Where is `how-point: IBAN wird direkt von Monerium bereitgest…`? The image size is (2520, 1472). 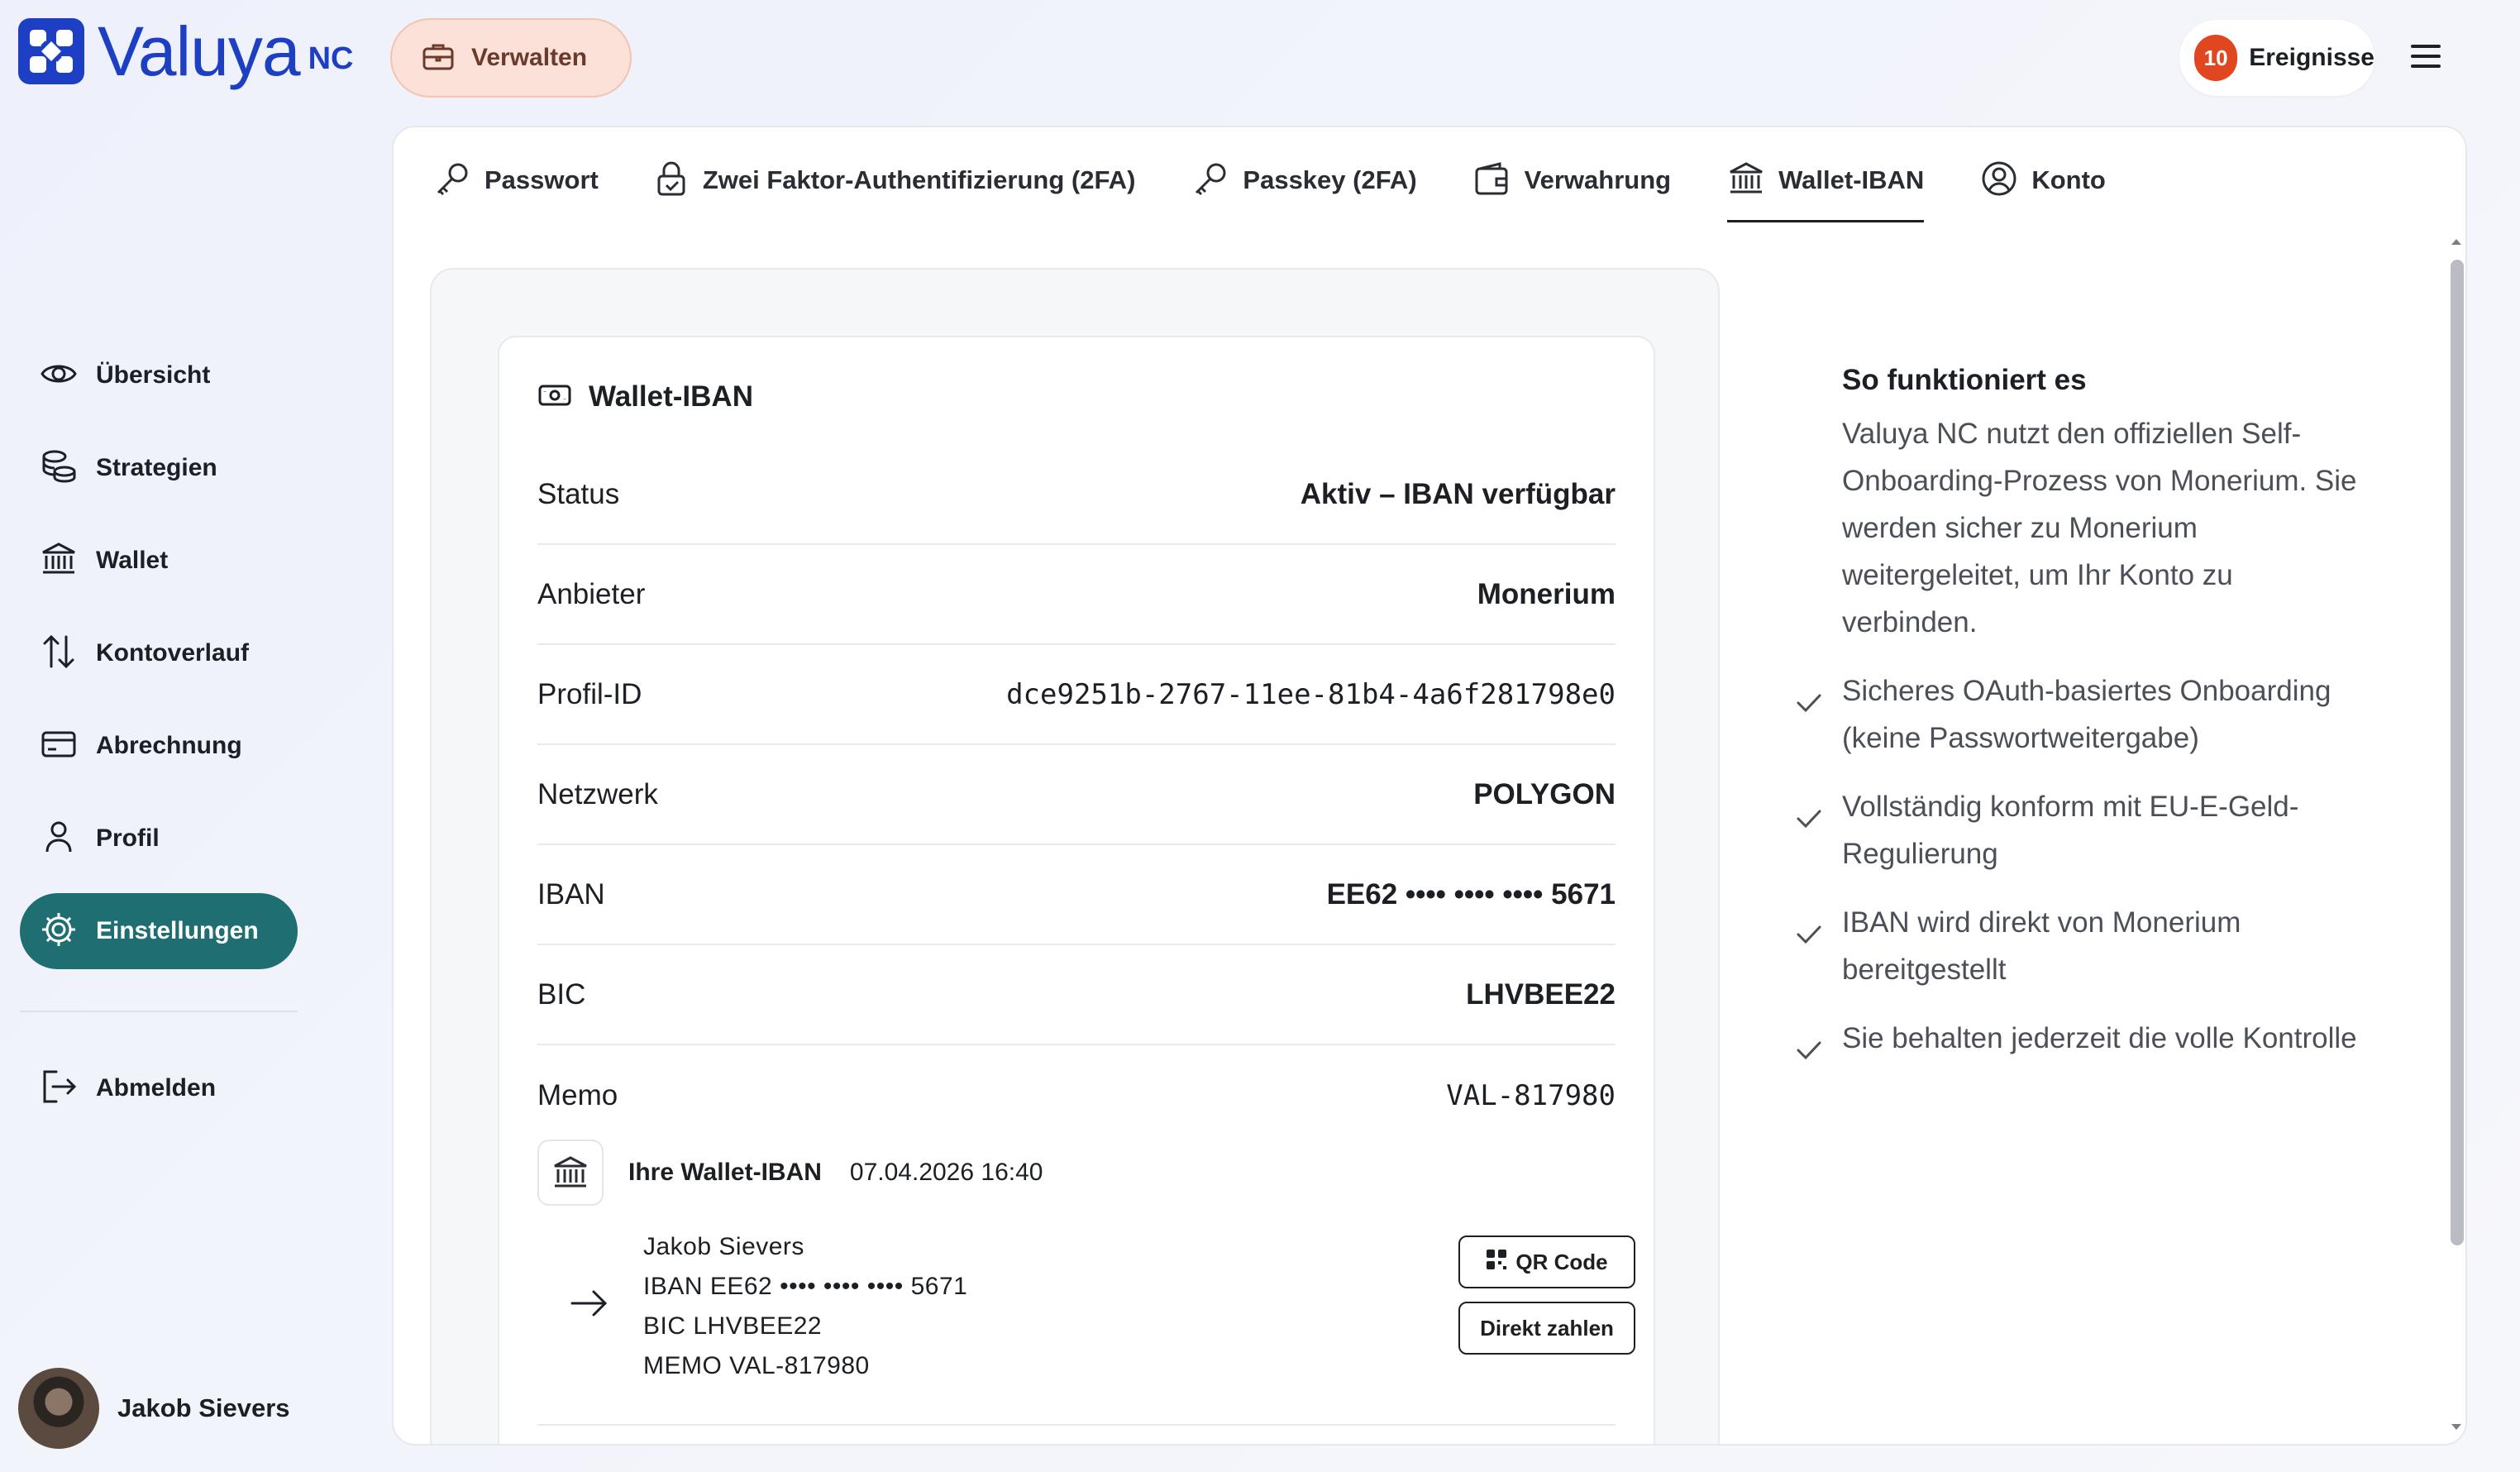 how-point: IBAN wird direkt von Monerium bereitgest… is located at coordinates (2084, 946).